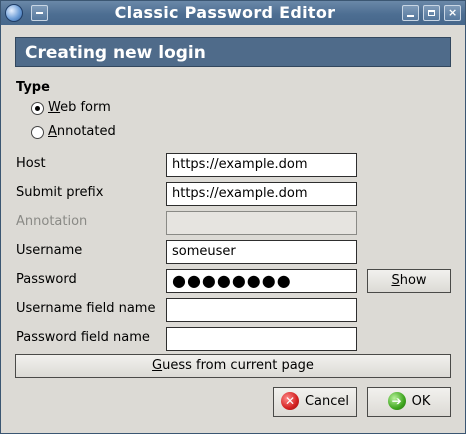 Image resolution: width=466 pixels, height=434 pixels. I want to click on window-menu-button, so click(39, 13).